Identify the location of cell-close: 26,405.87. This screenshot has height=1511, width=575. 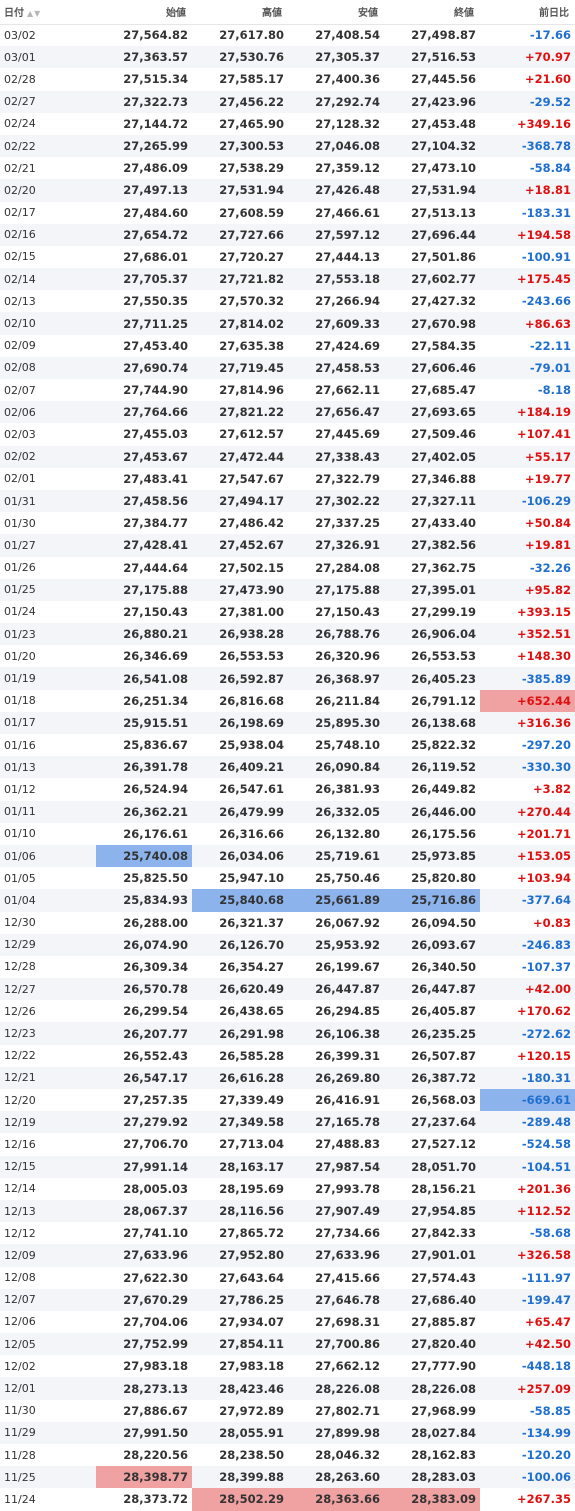
(432, 1011).